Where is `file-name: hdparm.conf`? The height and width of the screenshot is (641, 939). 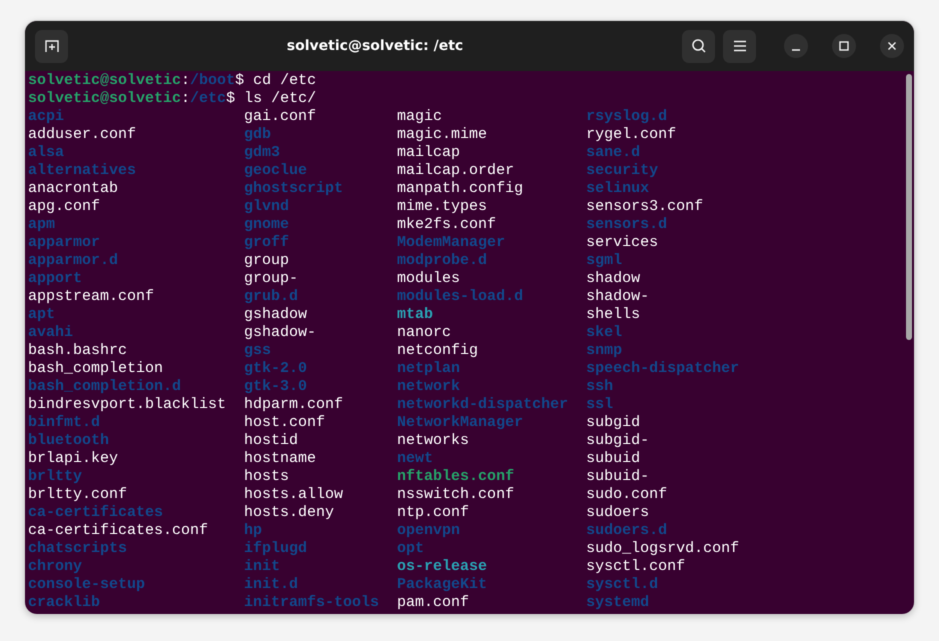
file-name: hdparm.conf is located at coordinates (294, 405).